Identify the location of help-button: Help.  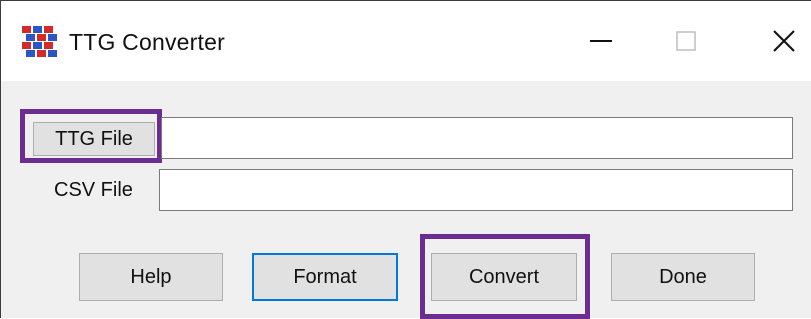
(151, 277).